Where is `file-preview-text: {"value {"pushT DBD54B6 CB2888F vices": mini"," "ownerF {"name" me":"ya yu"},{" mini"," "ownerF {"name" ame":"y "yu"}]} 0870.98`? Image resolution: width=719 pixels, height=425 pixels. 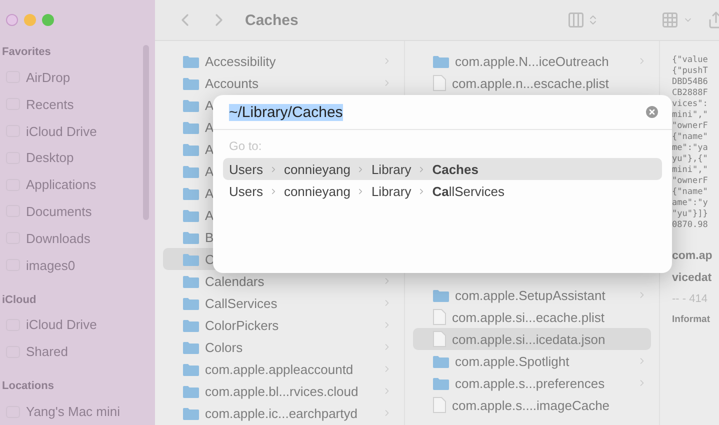
file-preview-text: {"value {"pushT DBD54B6 CB2888F vices": mini"," "ownerF {"name" me":"ya yu"},{" mini"," "ownerF {"name" ame":"y "yu"}]} 0870.98 is located at coordinates (690, 143).